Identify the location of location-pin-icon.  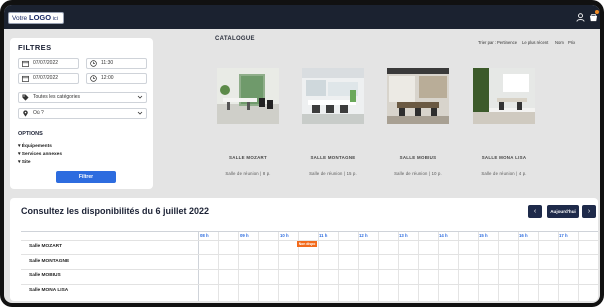
(25, 113).